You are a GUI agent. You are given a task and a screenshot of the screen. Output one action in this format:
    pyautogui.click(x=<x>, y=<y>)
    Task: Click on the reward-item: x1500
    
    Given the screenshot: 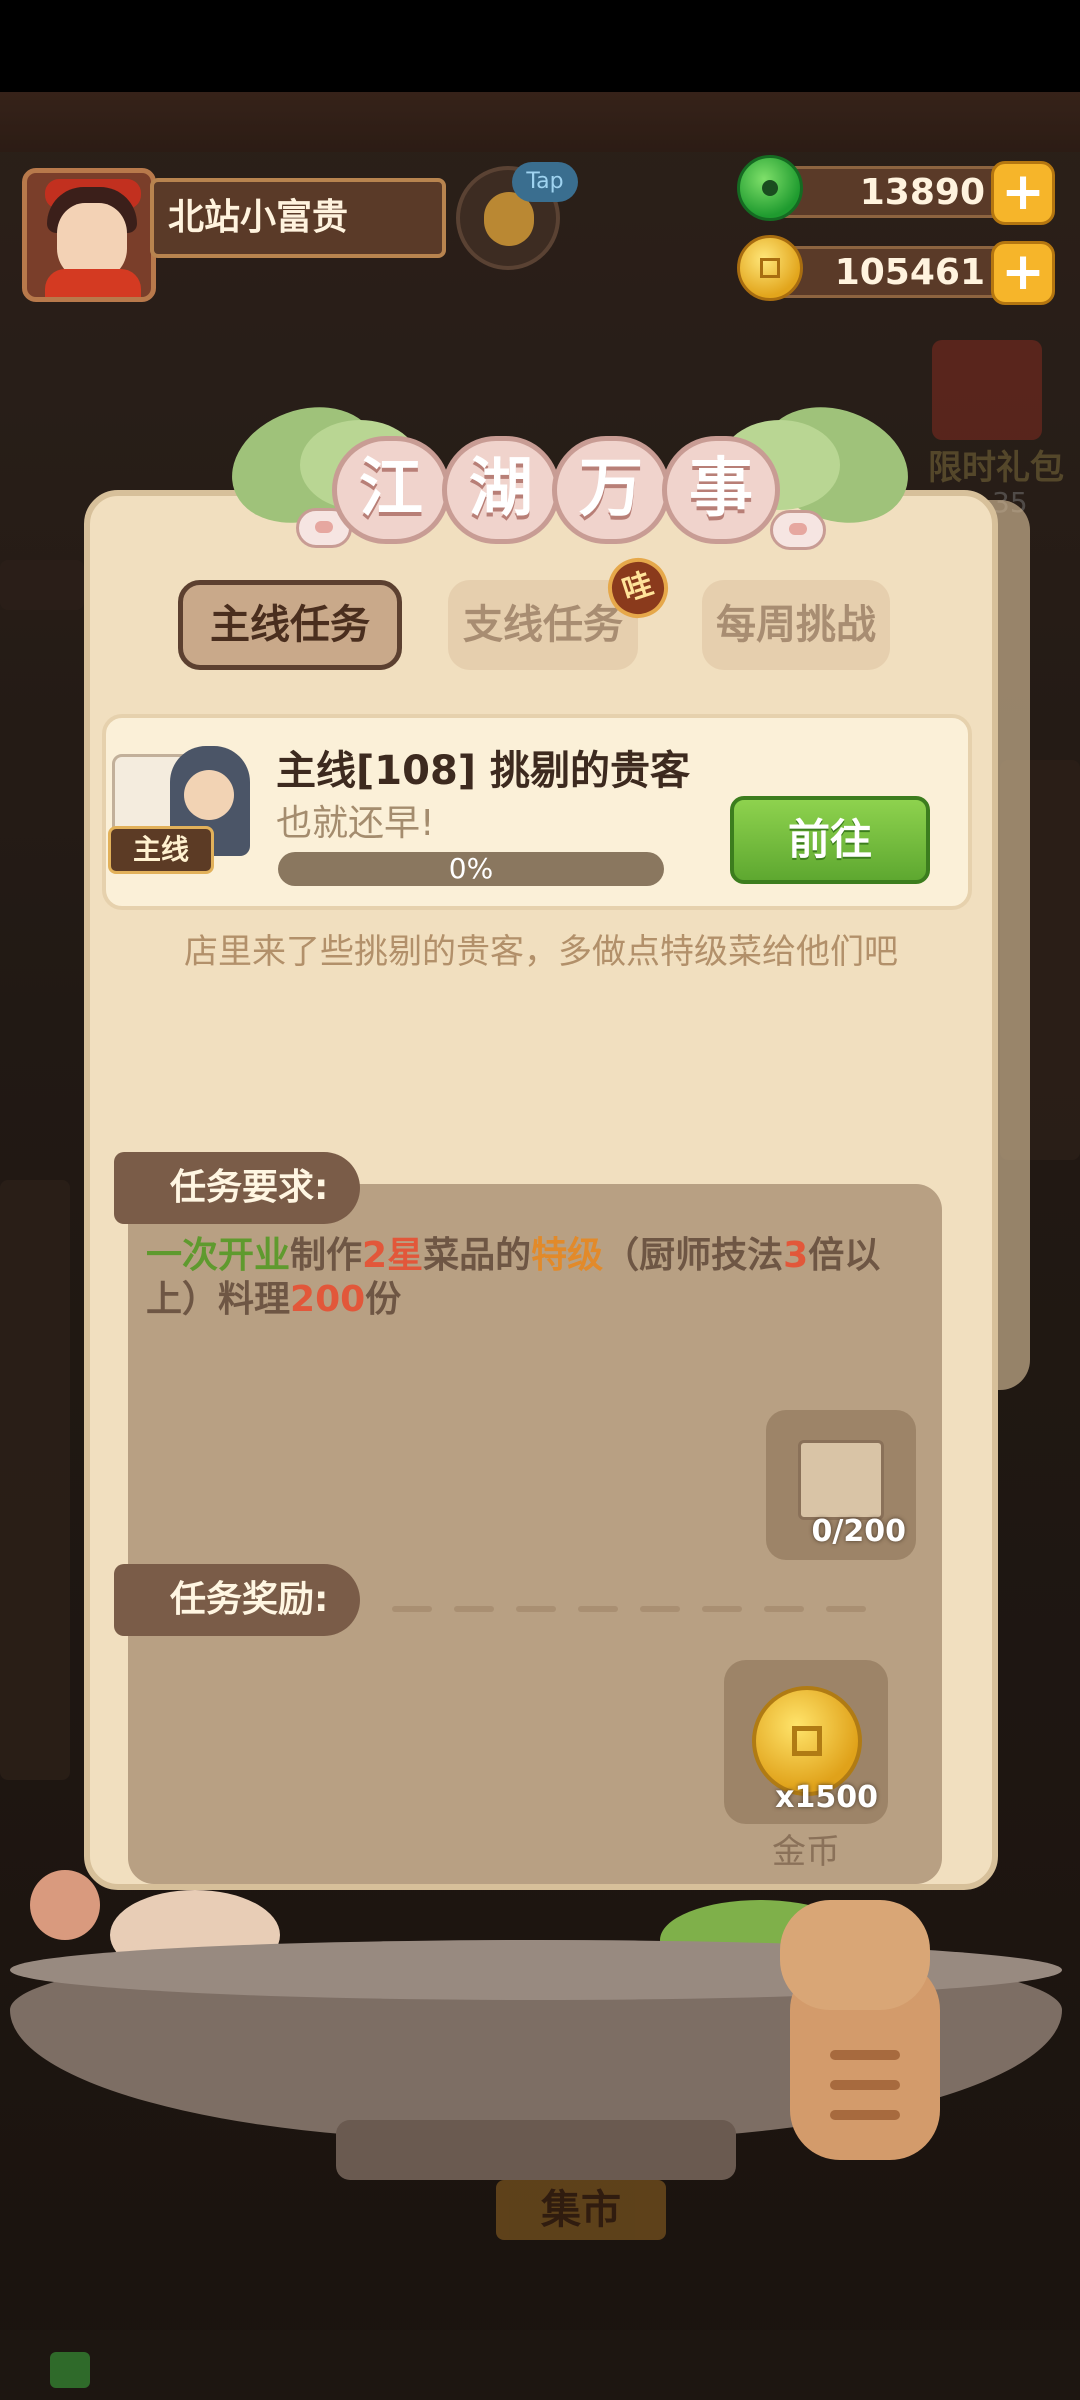 What is the action you would take?
    pyautogui.click(x=806, y=1742)
    